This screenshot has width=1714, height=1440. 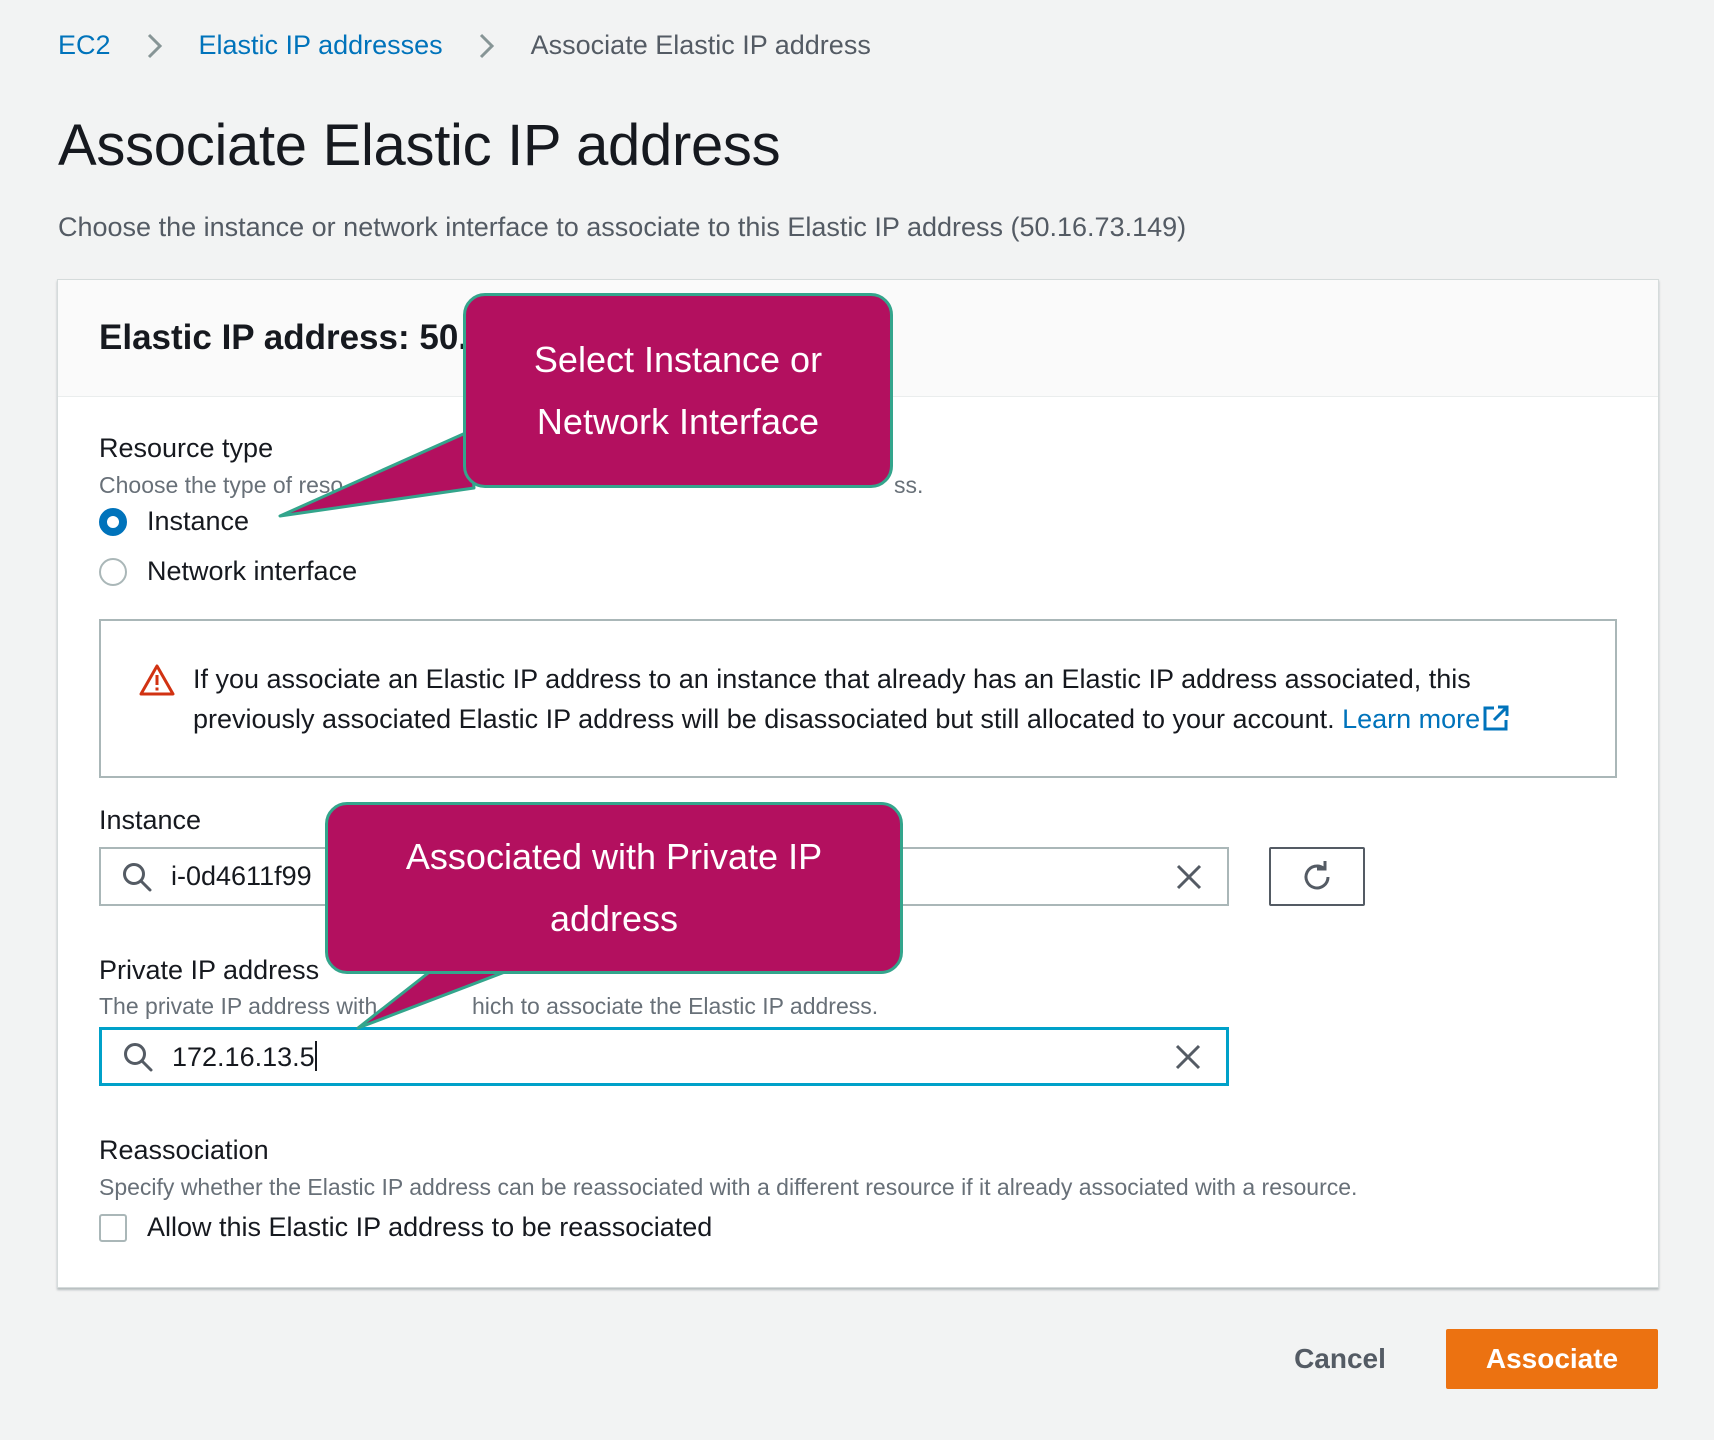 What do you see at coordinates (614, 918) in the screenshot?
I see `callout-line: address` at bounding box center [614, 918].